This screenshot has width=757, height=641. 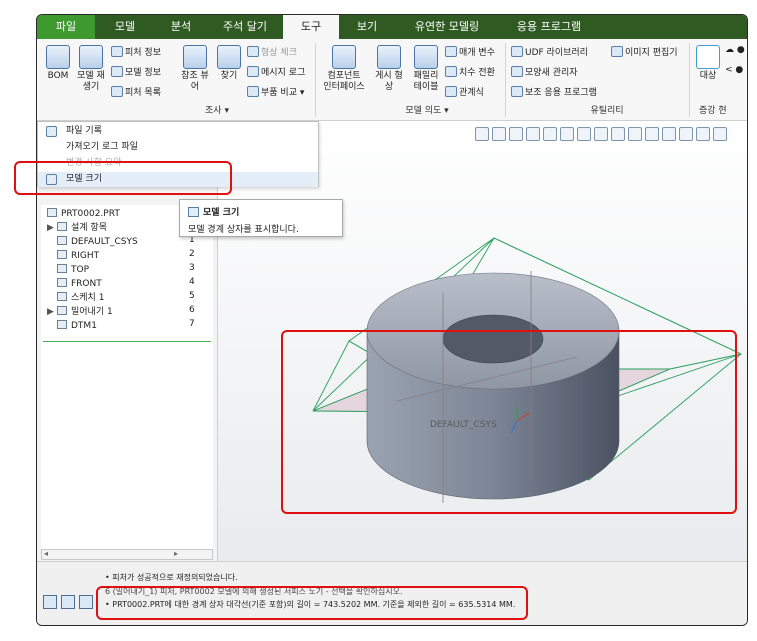 What do you see at coordinates (451, 71) in the screenshot?
I see `switch-dimensions-icon` at bounding box center [451, 71].